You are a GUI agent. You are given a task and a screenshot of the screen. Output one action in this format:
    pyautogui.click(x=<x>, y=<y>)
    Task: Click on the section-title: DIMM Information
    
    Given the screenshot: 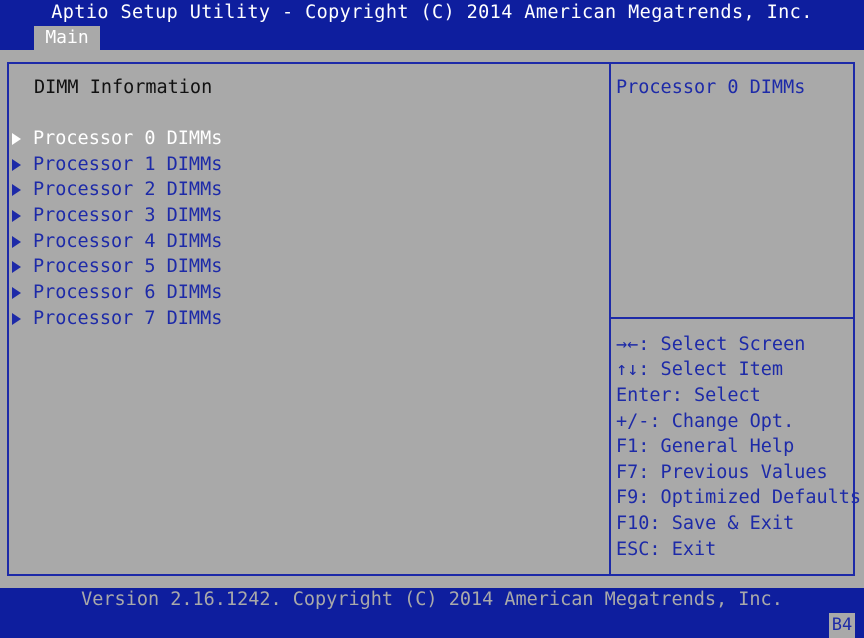 What is the action you would take?
    pyautogui.click(x=123, y=87)
    